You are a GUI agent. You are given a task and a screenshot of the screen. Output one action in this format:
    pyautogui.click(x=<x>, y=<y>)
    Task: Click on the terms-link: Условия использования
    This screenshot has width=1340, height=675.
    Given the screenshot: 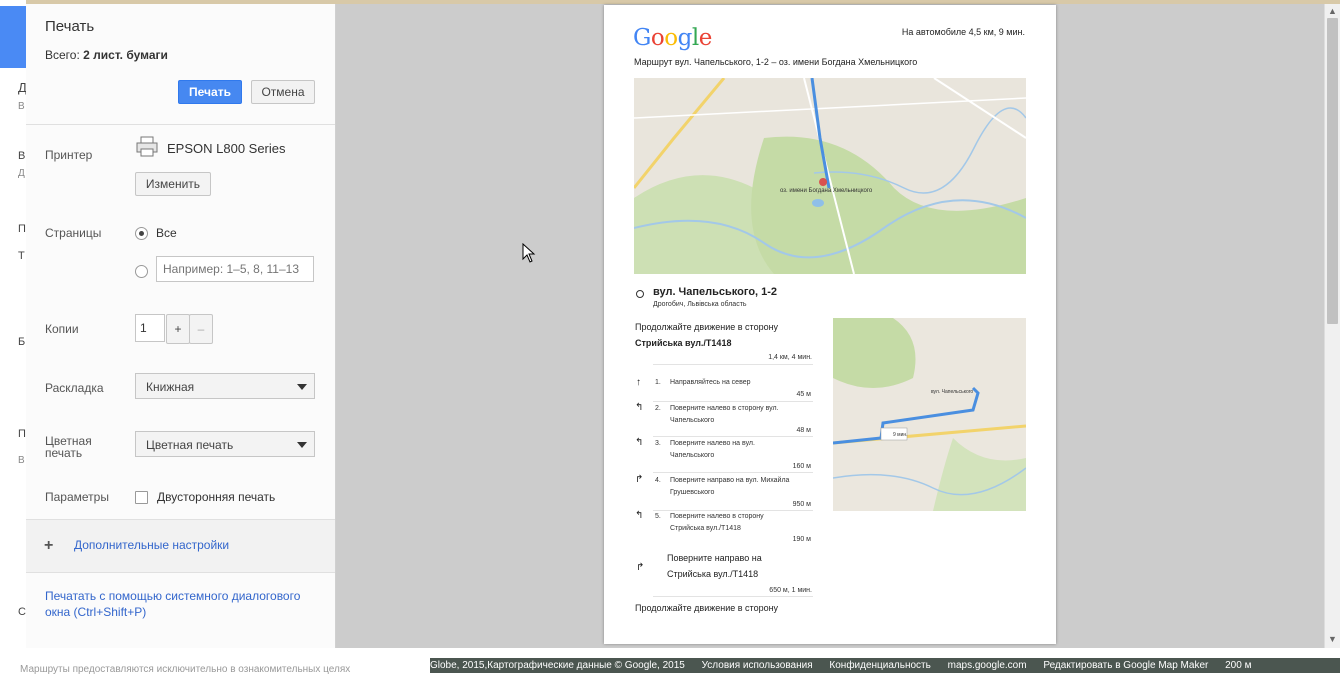 What is the action you would take?
    pyautogui.click(x=757, y=665)
    